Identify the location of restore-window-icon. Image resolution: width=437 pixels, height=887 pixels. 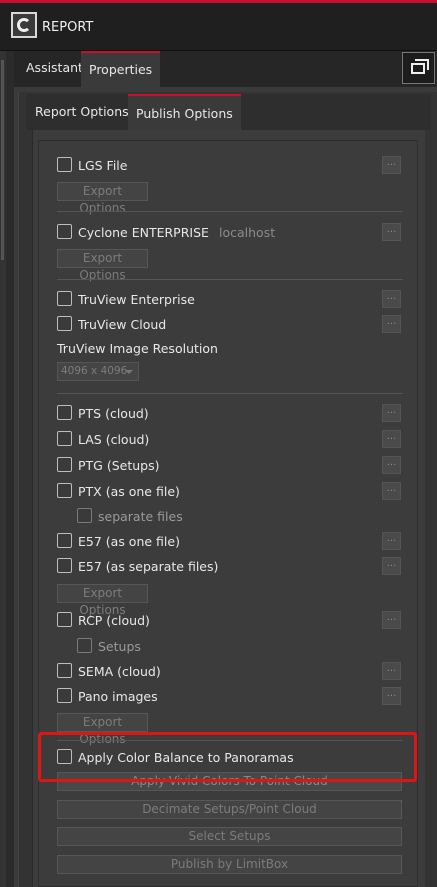
(418, 68).